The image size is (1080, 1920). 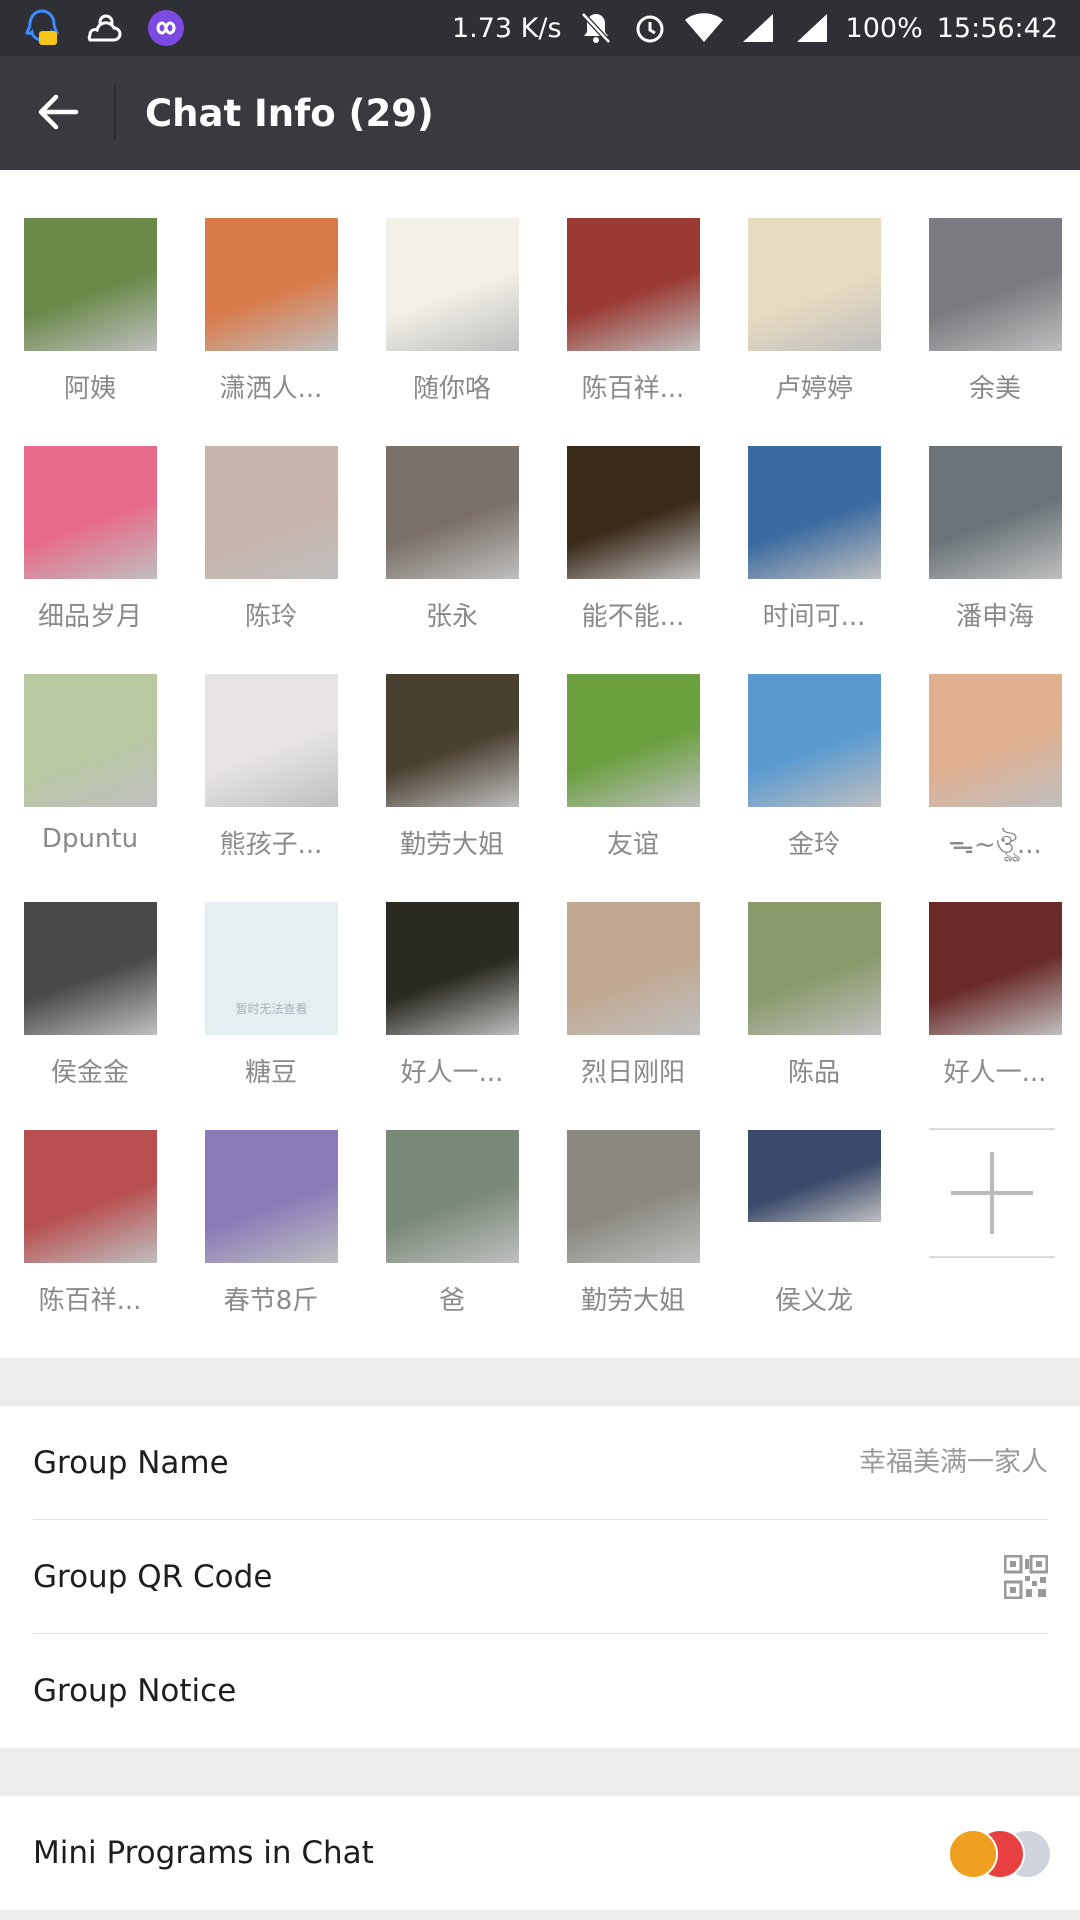 I want to click on member-name: 潘申海, so click(x=994, y=617).